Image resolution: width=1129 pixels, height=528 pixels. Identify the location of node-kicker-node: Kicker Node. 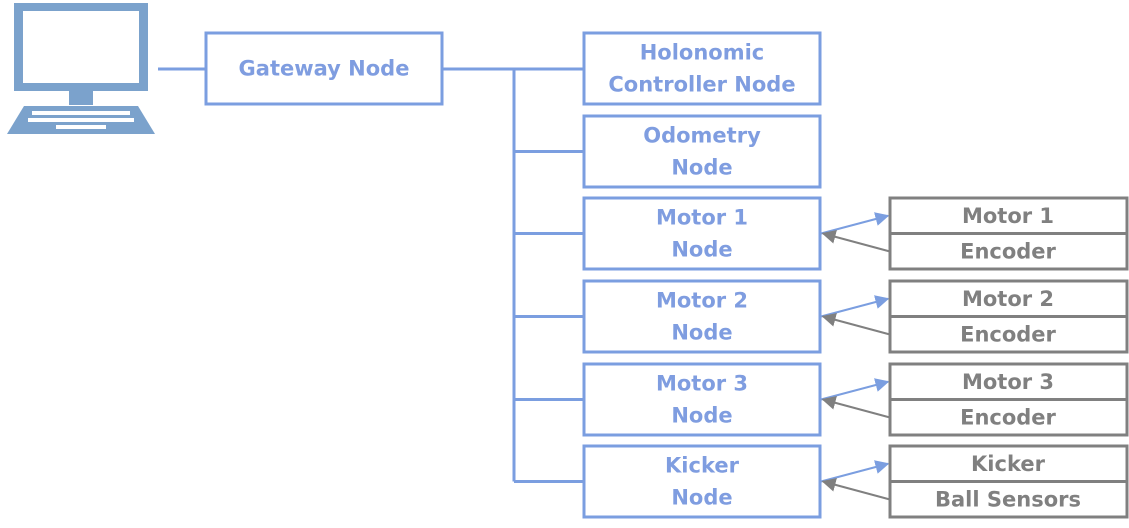
(702, 481).